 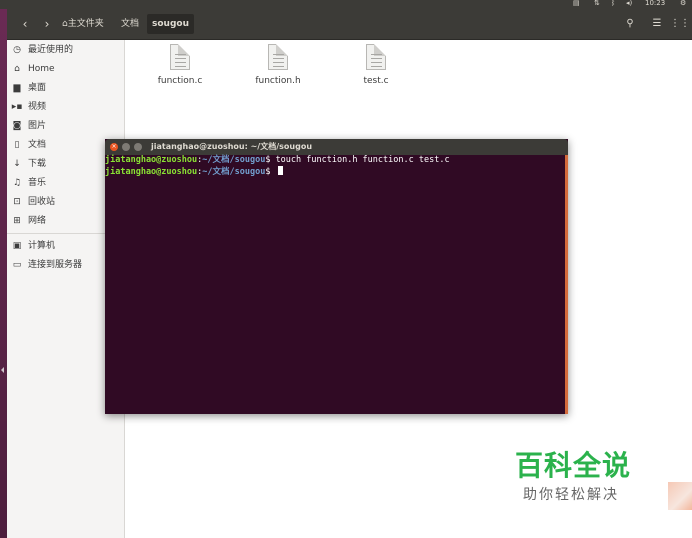 What do you see at coordinates (65, 69) in the screenshot?
I see `sidebar-item-home: ⌂ Home` at bounding box center [65, 69].